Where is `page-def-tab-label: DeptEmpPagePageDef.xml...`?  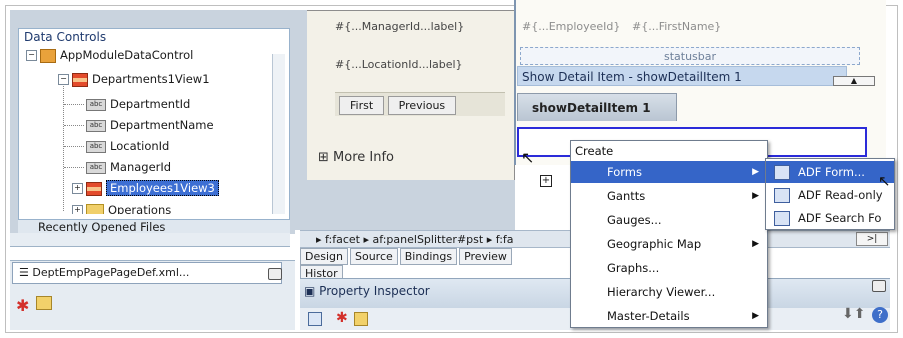
page-def-tab-label: DeptEmpPagePageDef.xml... is located at coordinates (111, 272).